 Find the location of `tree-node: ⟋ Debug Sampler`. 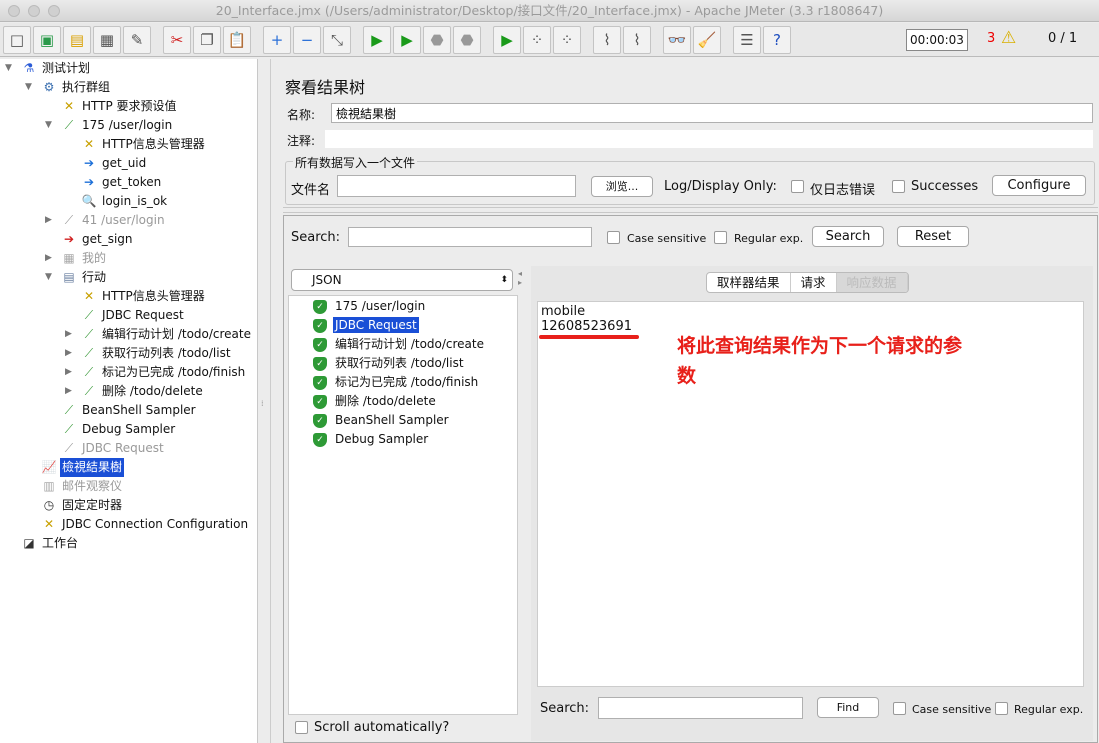

tree-node: ⟋ Debug Sampler is located at coordinates (129, 429).